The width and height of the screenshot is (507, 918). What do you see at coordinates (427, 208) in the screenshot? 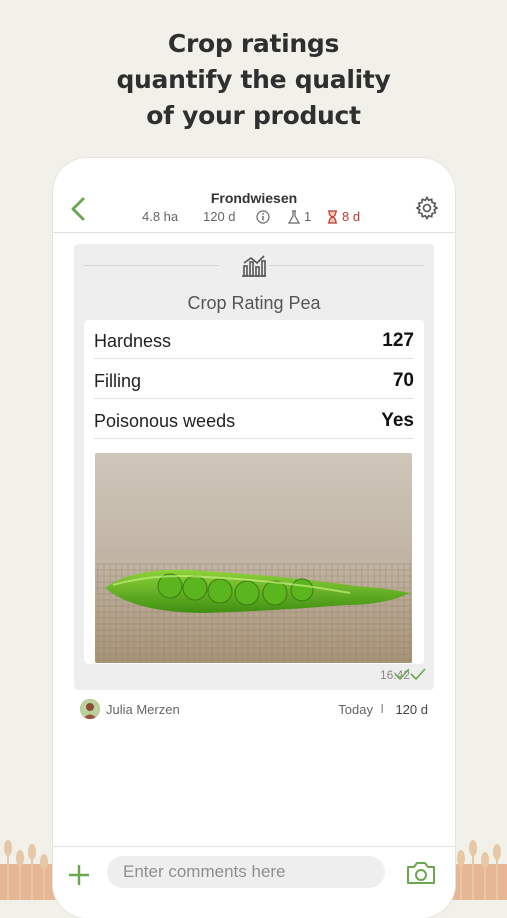
I see `gear-icon` at bounding box center [427, 208].